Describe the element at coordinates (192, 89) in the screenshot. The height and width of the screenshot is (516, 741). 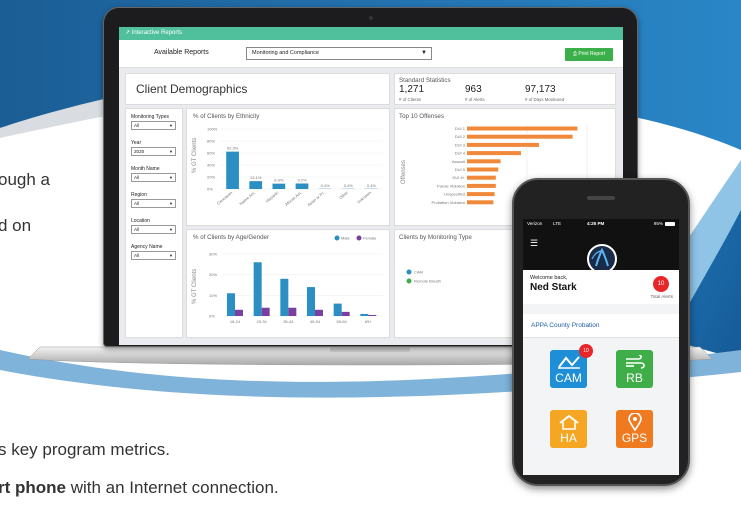
I see `page-title: Client Demographics` at that location.